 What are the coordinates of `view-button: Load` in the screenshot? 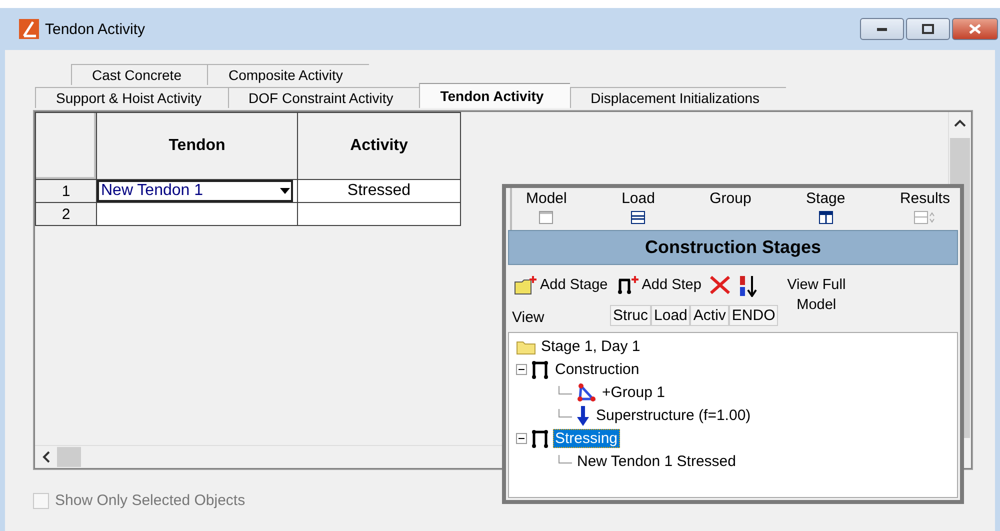 It's located at (670, 315).